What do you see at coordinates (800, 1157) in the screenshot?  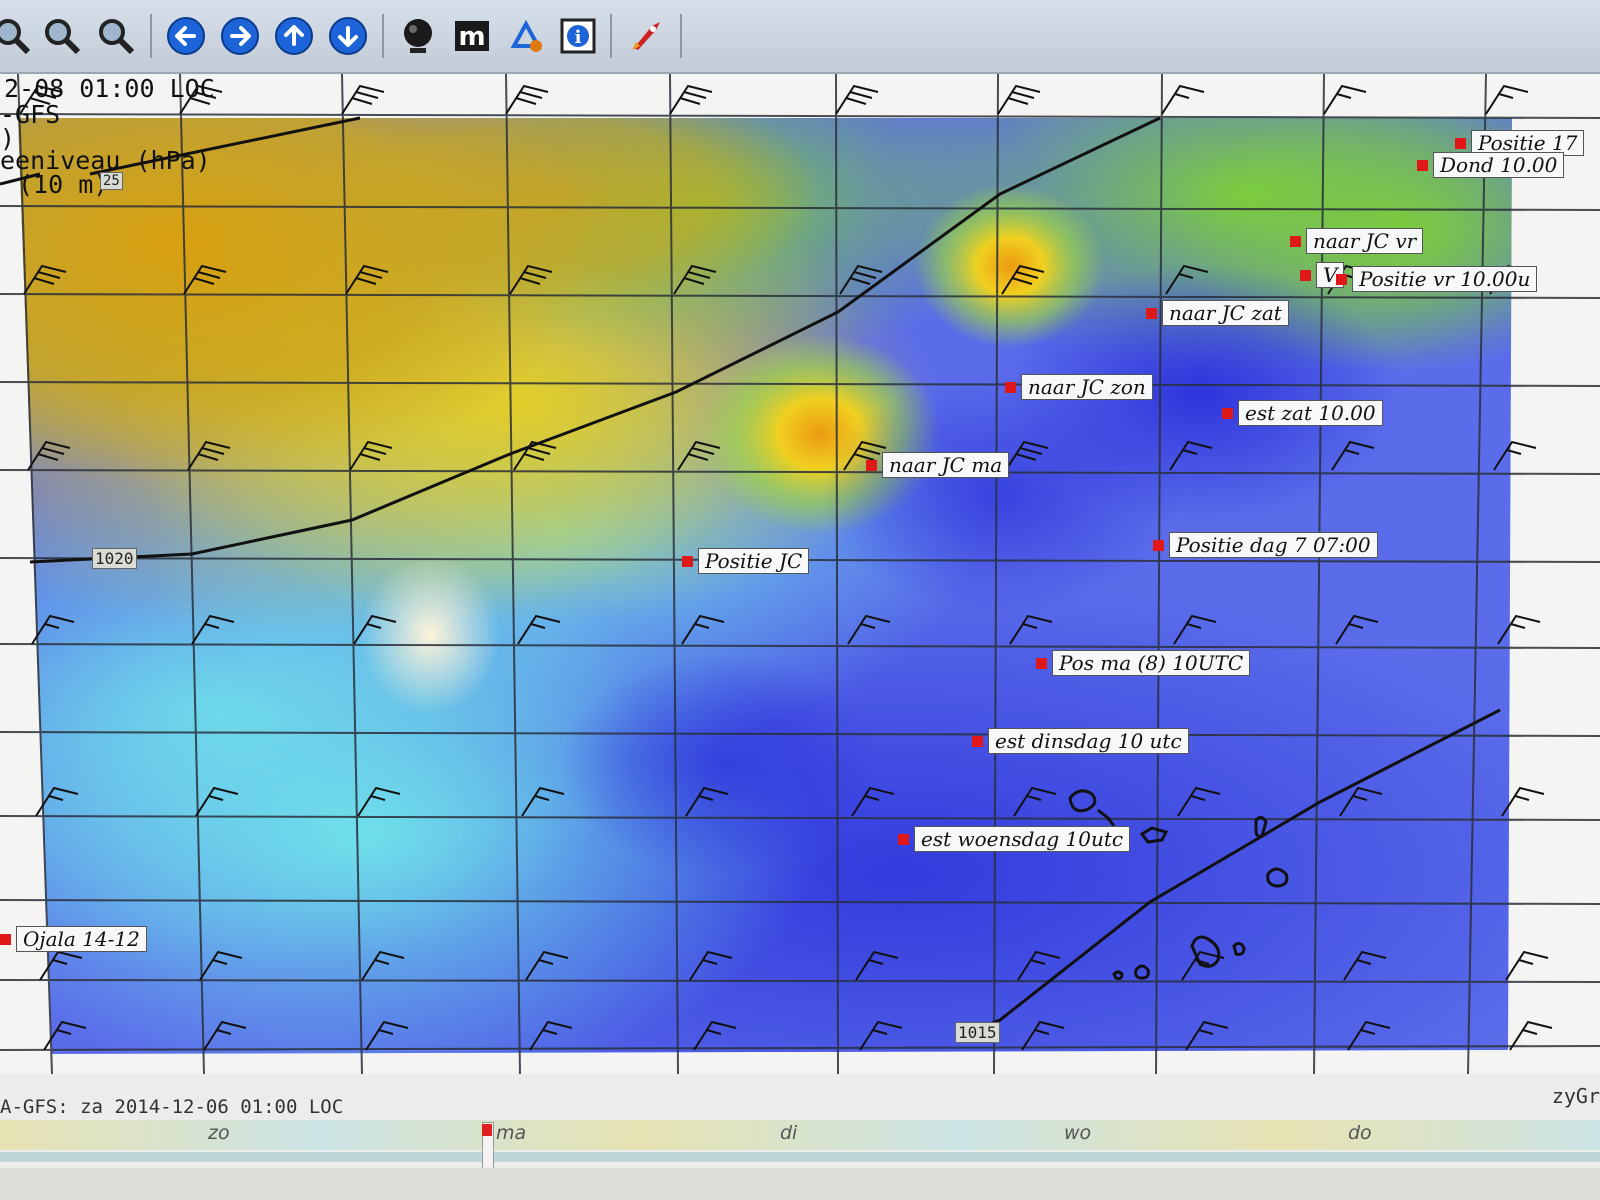 I see `timeline-track` at bounding box center [800, 1157].